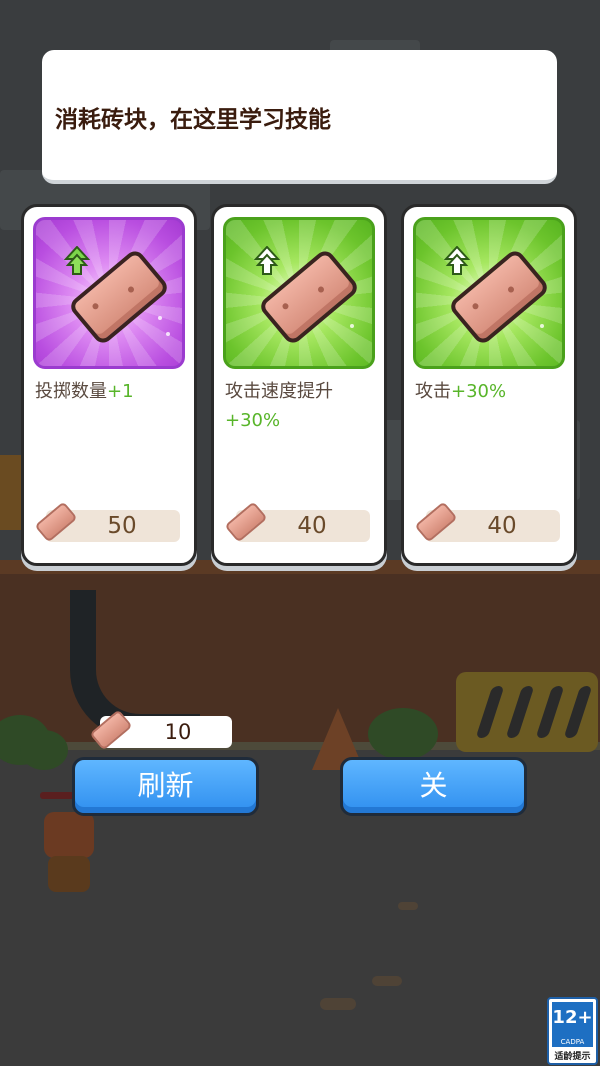 Image resolution: width=600 pixels, height=1066 pixels. I want to click on skill-description: 攻击速度提升 +30%, so click(279, 406).